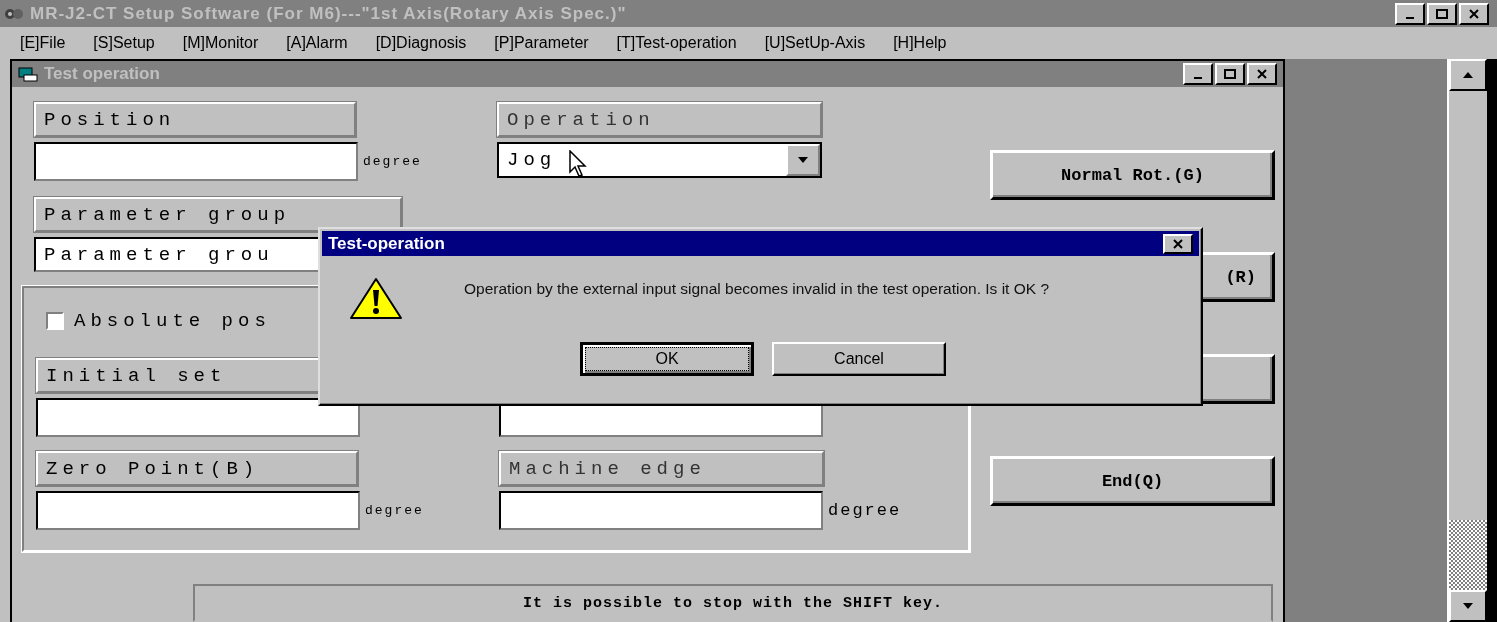 The width and height of the screenshot is (1497, 622). Describe the element at coordinates (920, 43) in the screenshot. I see `menu-item: [H]Help` at that location.